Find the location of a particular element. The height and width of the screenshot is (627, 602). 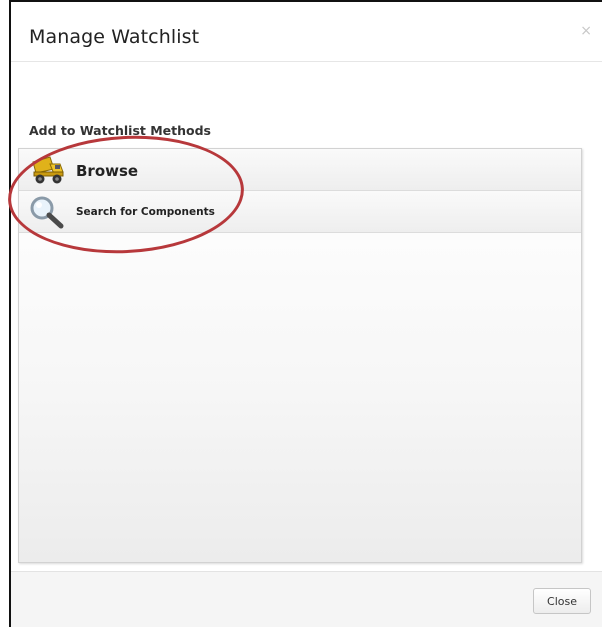

dump-truck-icon is located at coordinates (48, 172).